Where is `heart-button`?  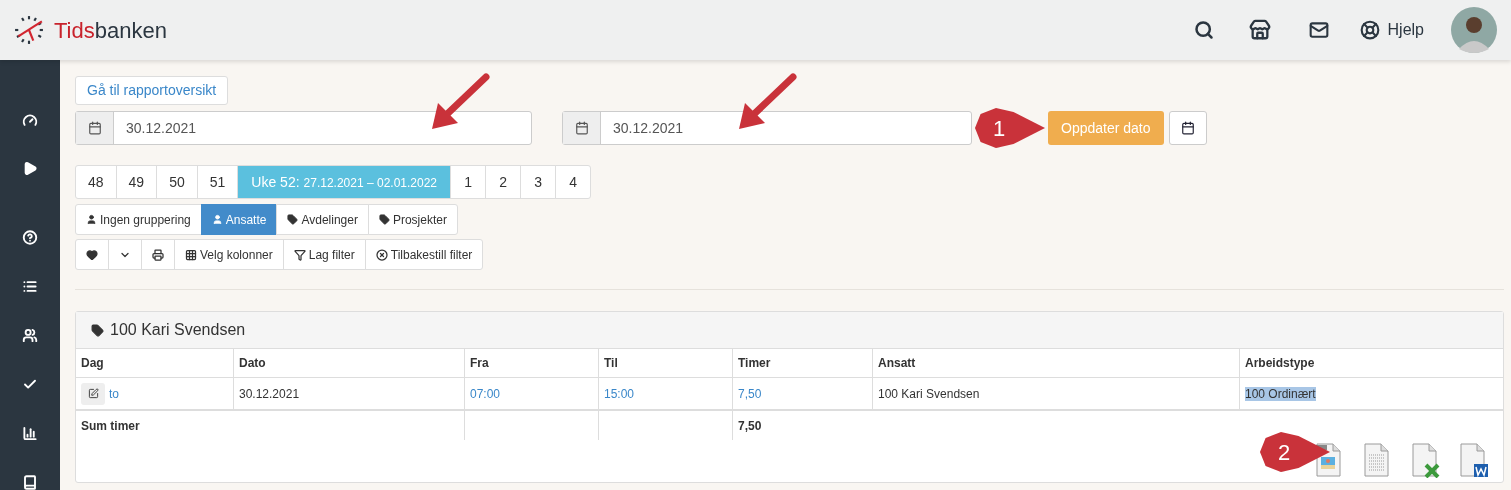 heart-button is located at coordinates (92, 254).